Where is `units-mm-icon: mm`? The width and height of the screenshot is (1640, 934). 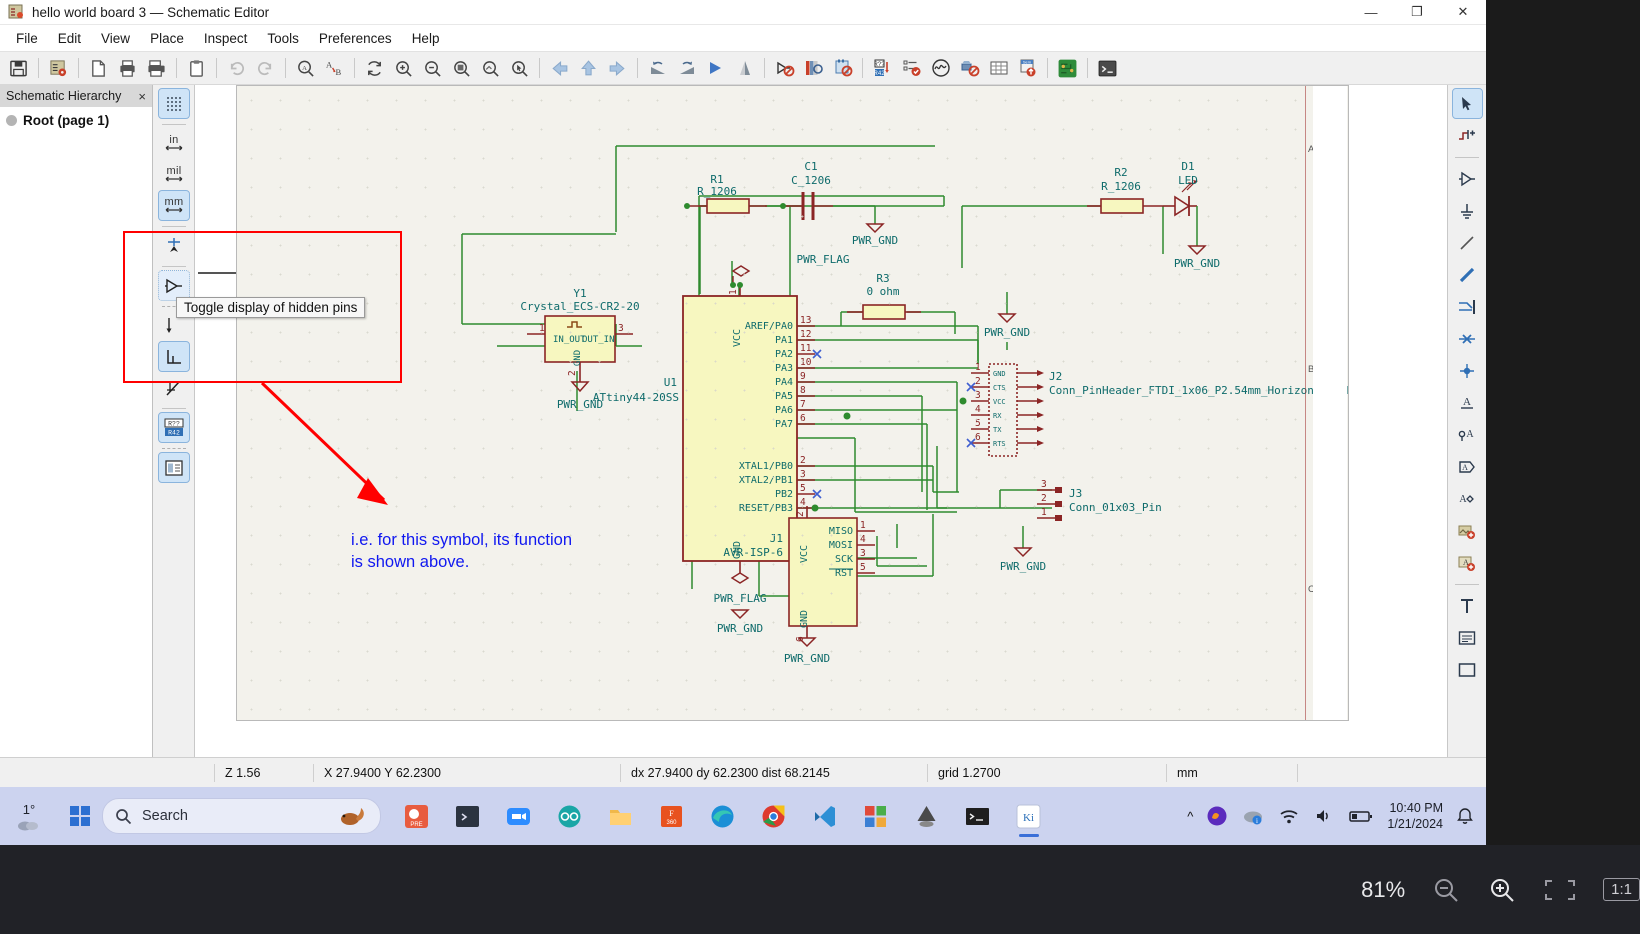 units-mm-icon: mm is located at coordinates (173, 205).